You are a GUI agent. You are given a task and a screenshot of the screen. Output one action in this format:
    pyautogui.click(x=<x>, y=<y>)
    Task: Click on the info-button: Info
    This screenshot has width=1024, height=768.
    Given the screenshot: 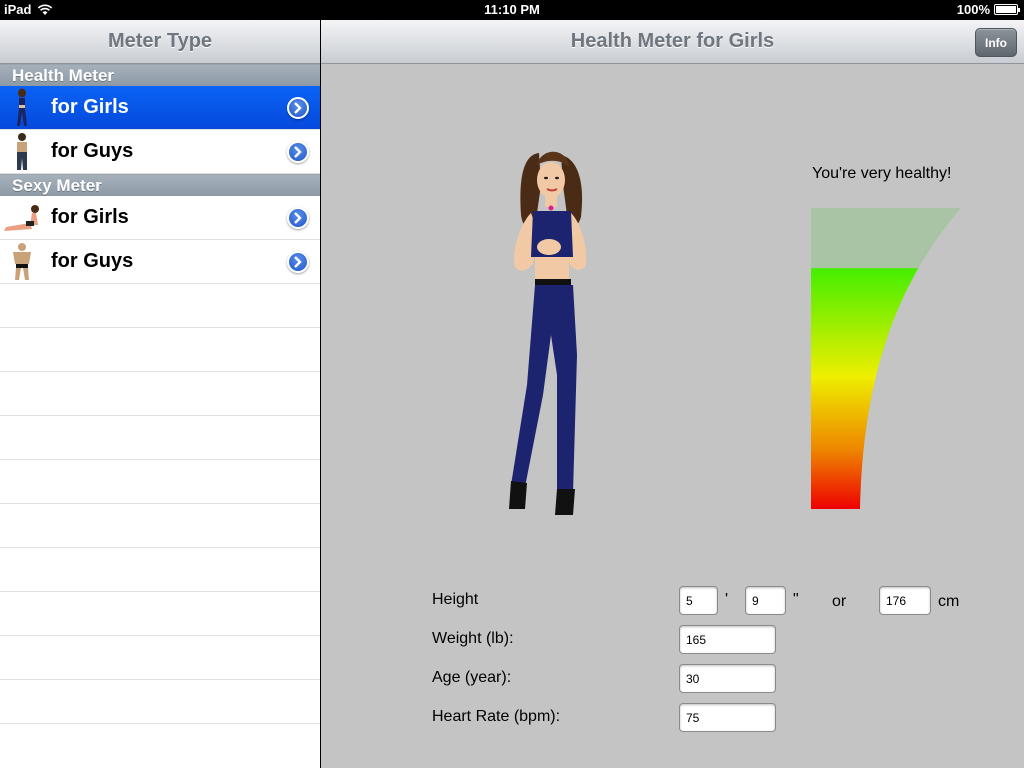 What is the action you would take?
    pyautogui.click(x=996, y=42)
    